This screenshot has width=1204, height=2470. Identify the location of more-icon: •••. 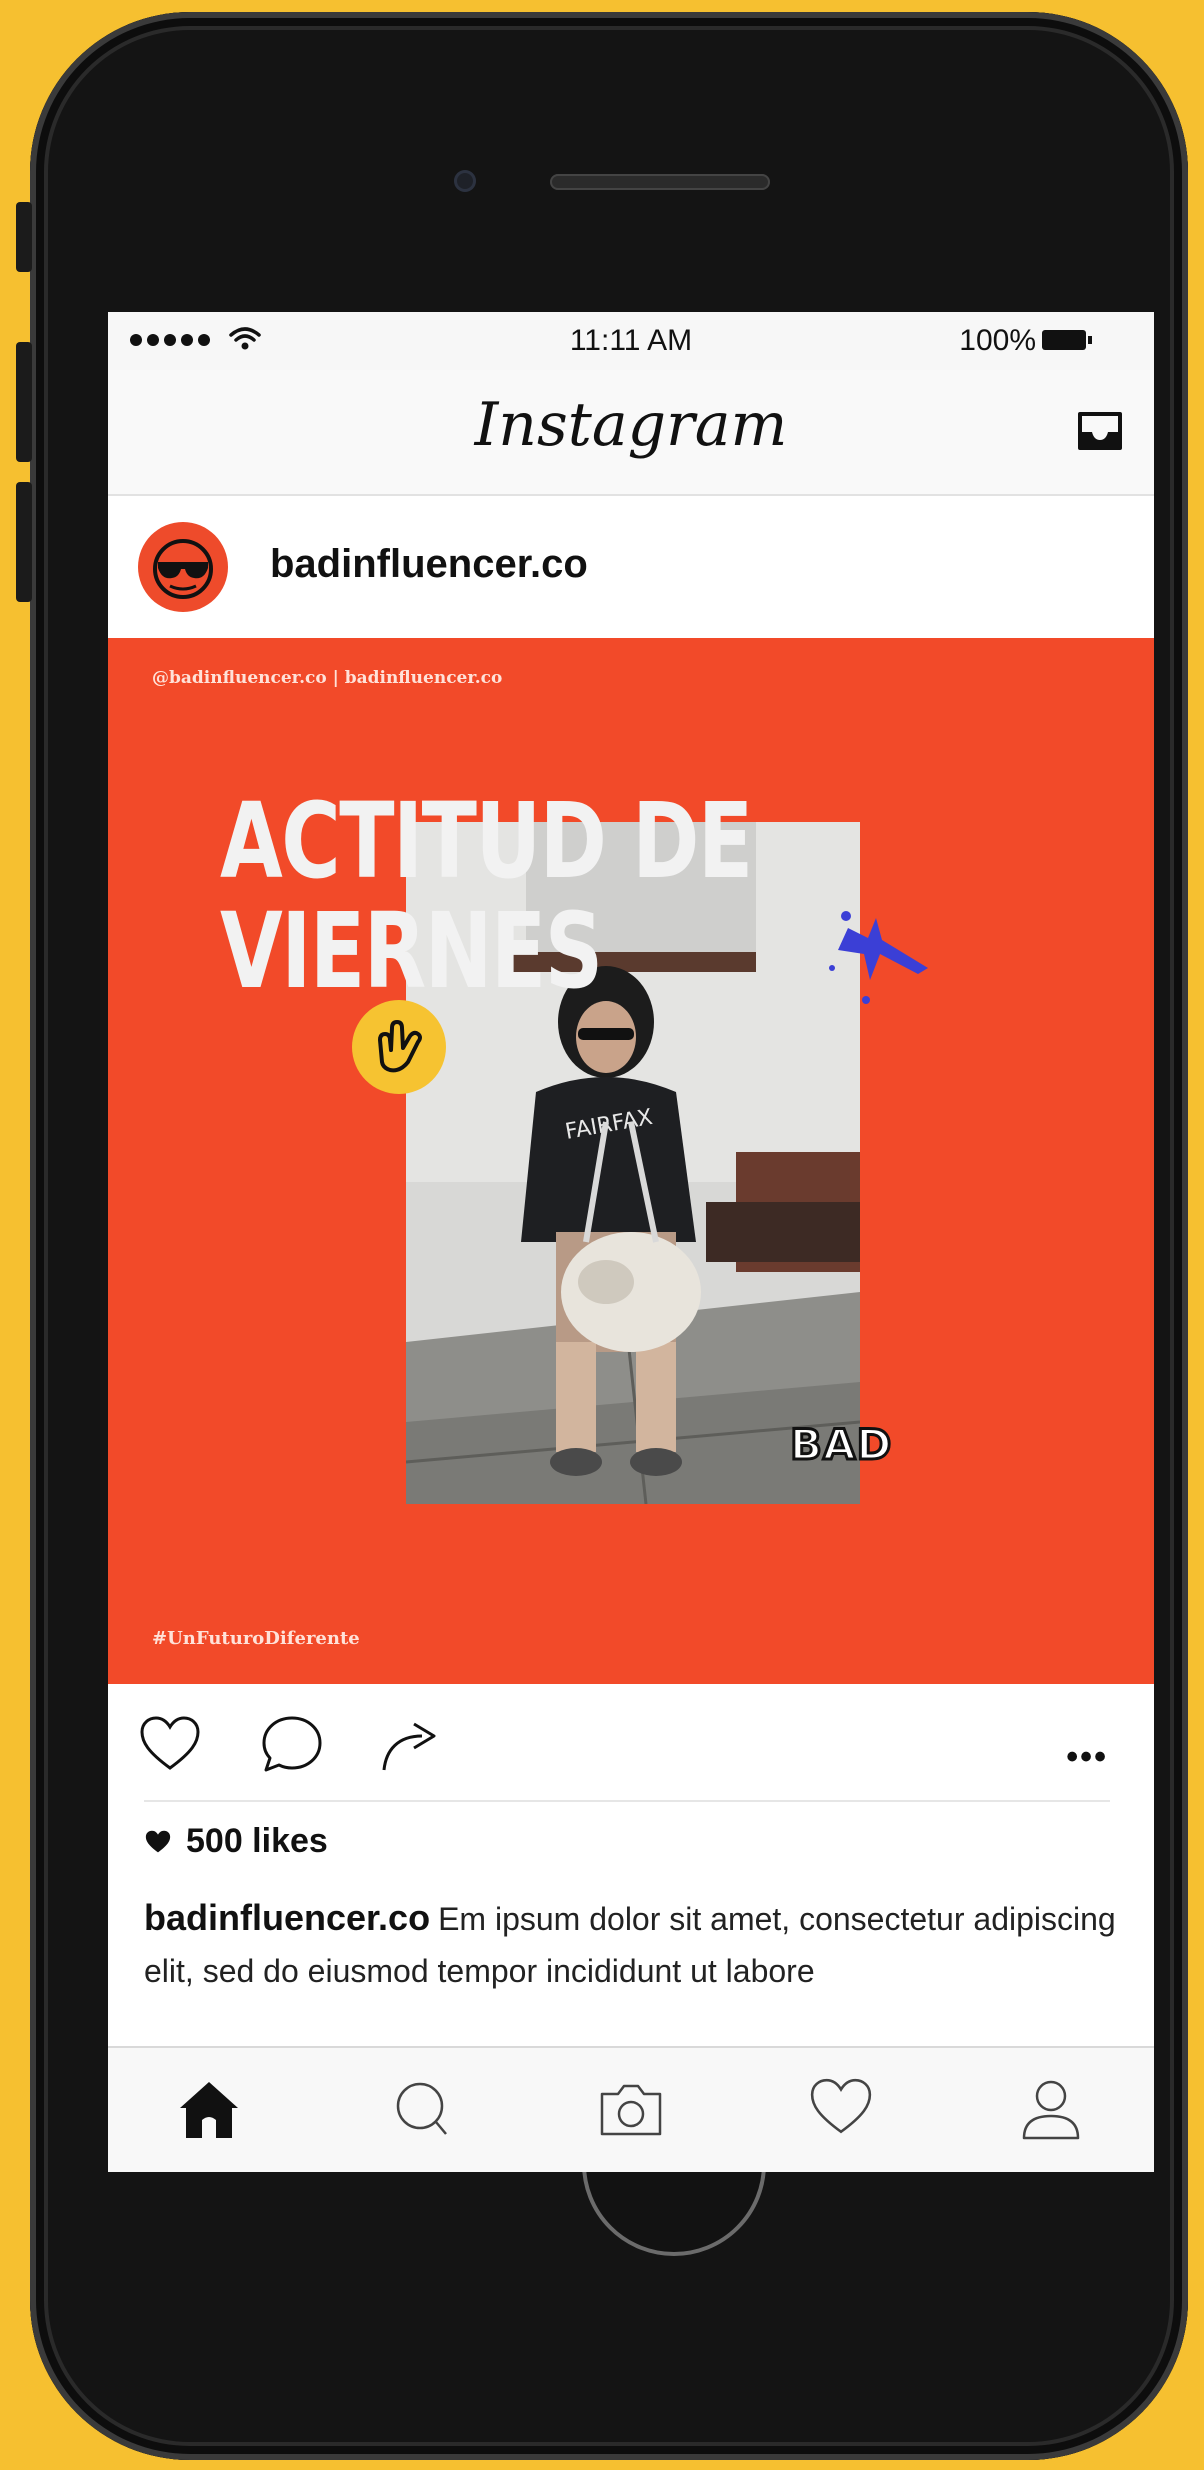
(1087, 1757).